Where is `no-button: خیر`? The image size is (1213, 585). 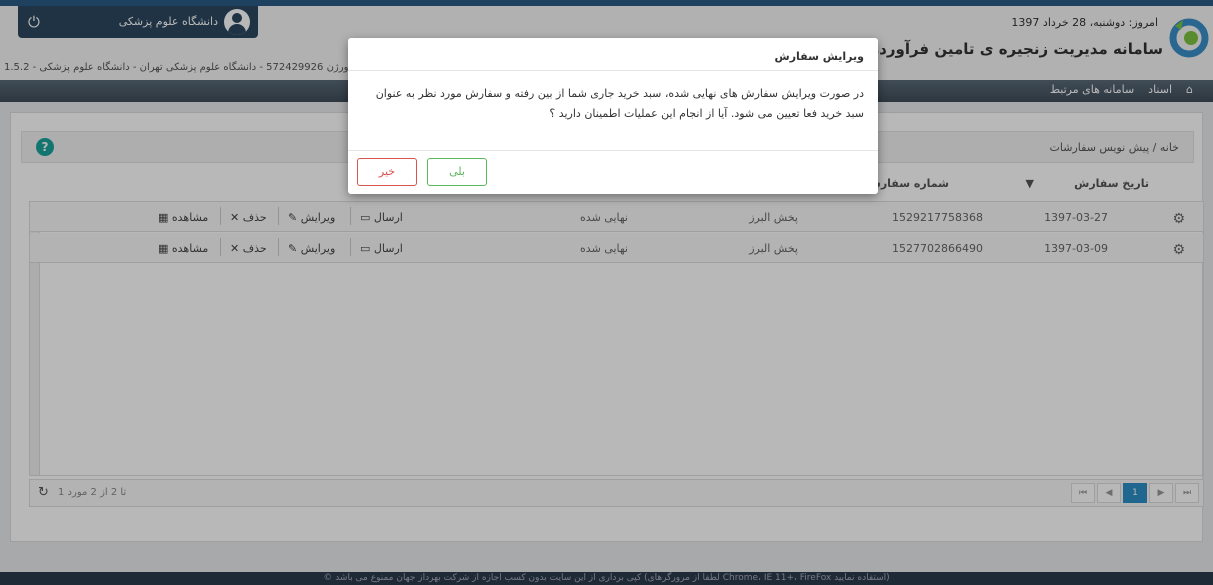 no-button: خیر is located at coordinates (387, 172).